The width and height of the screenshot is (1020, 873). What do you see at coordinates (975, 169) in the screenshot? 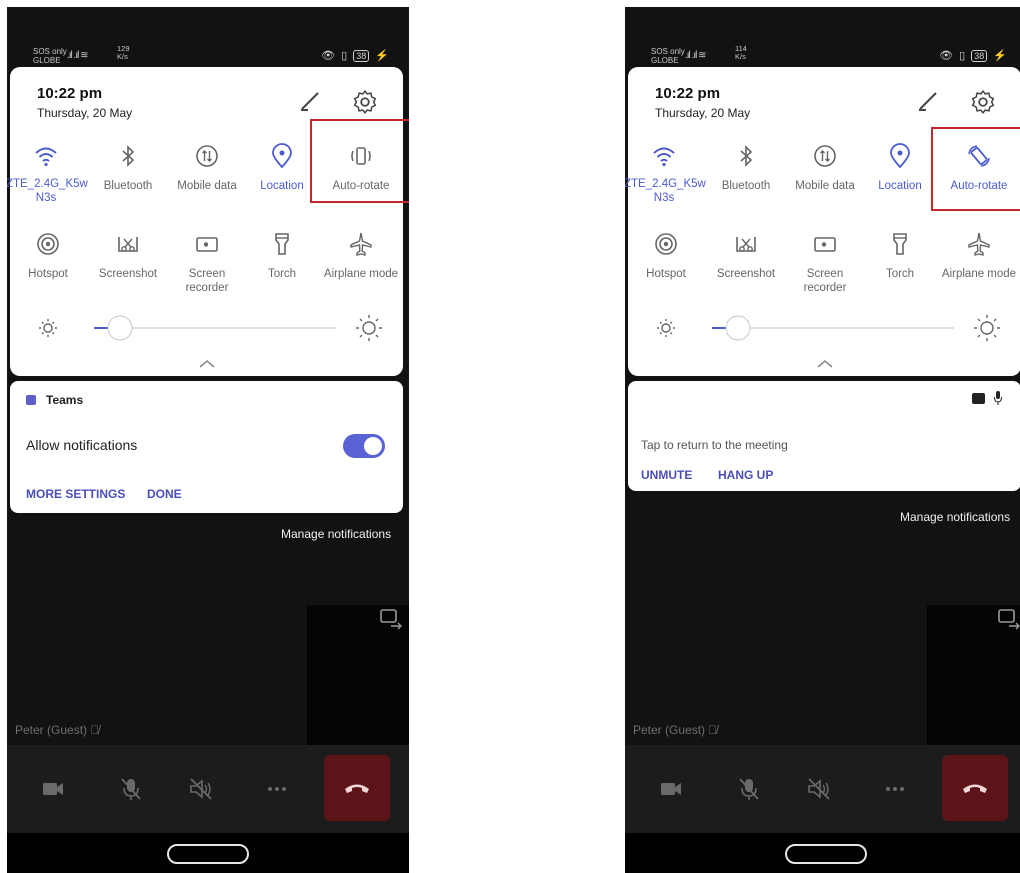
I see `highlight-box-auto-rotate` at bounding box center [975, 169].